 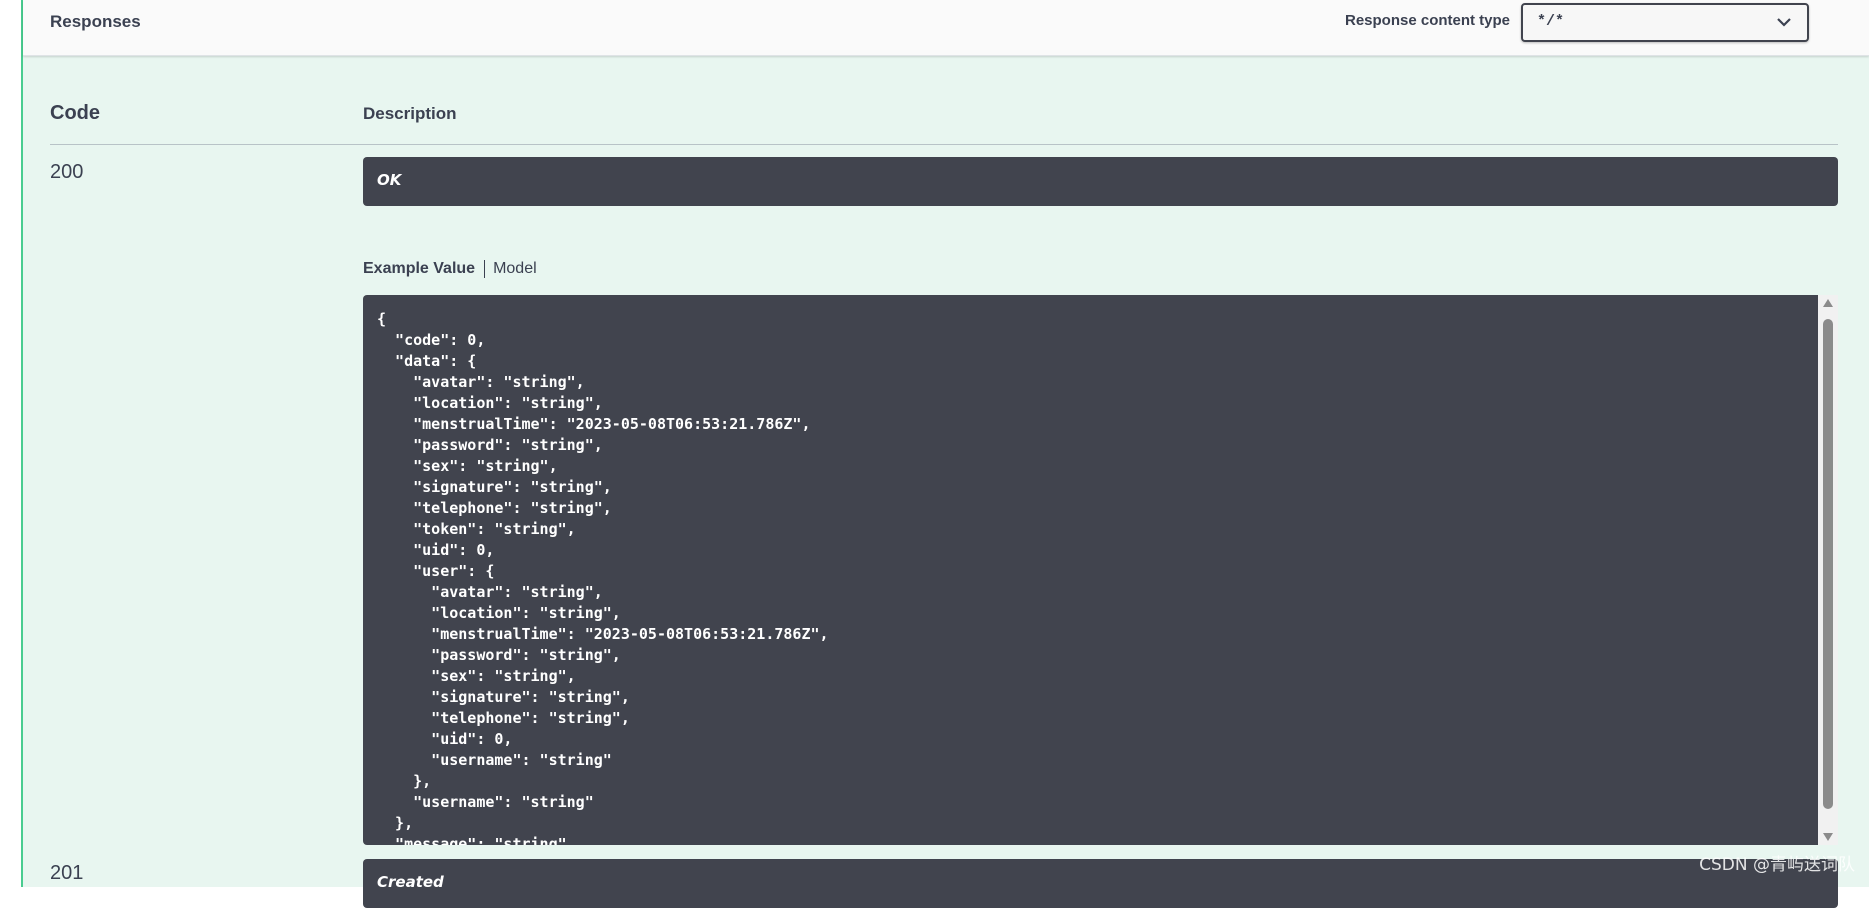 I want to click on response-description-201: Created, so click(x=1100, y=883).